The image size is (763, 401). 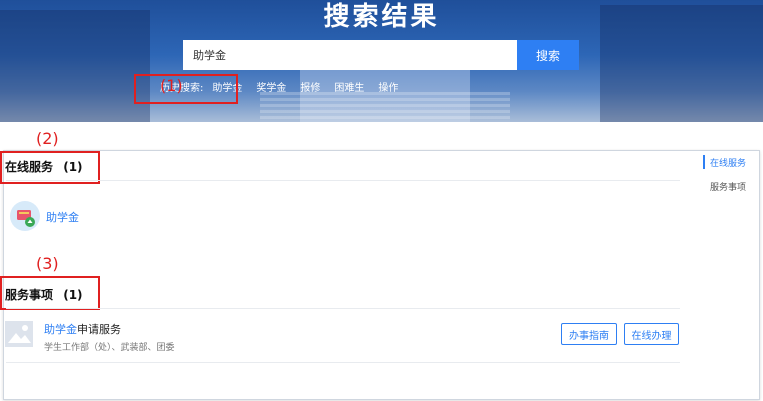 I want to click on side-nav-active-indicator, so click(x=704, y=162).